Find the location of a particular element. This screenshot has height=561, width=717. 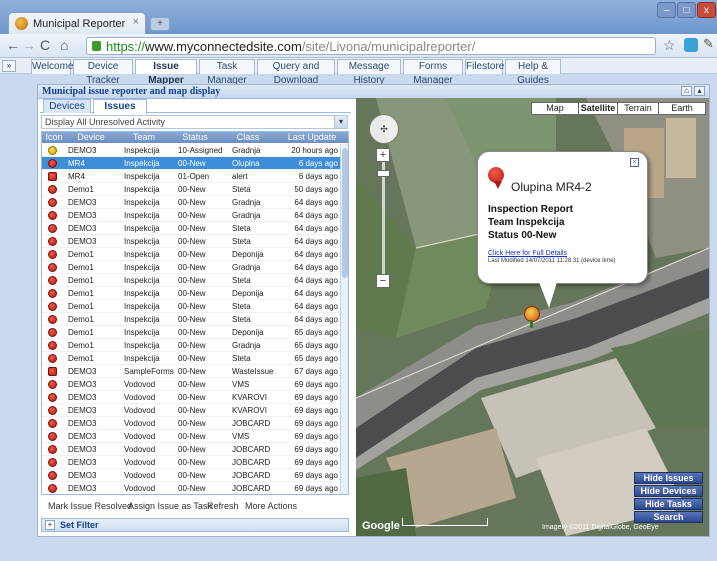

more-actions-button: More Actions is located at coordinates (271, 506).